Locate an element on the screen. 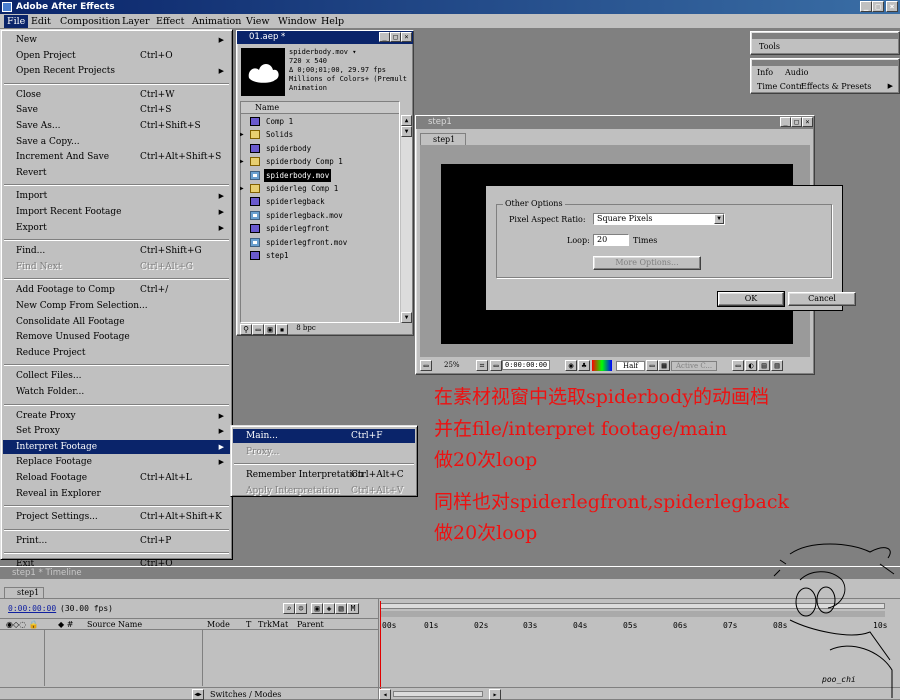 Image resolution: width=900 pixels, height=700 pixels. col-trkmat: TrkMat is located at coordinates (273, 624).